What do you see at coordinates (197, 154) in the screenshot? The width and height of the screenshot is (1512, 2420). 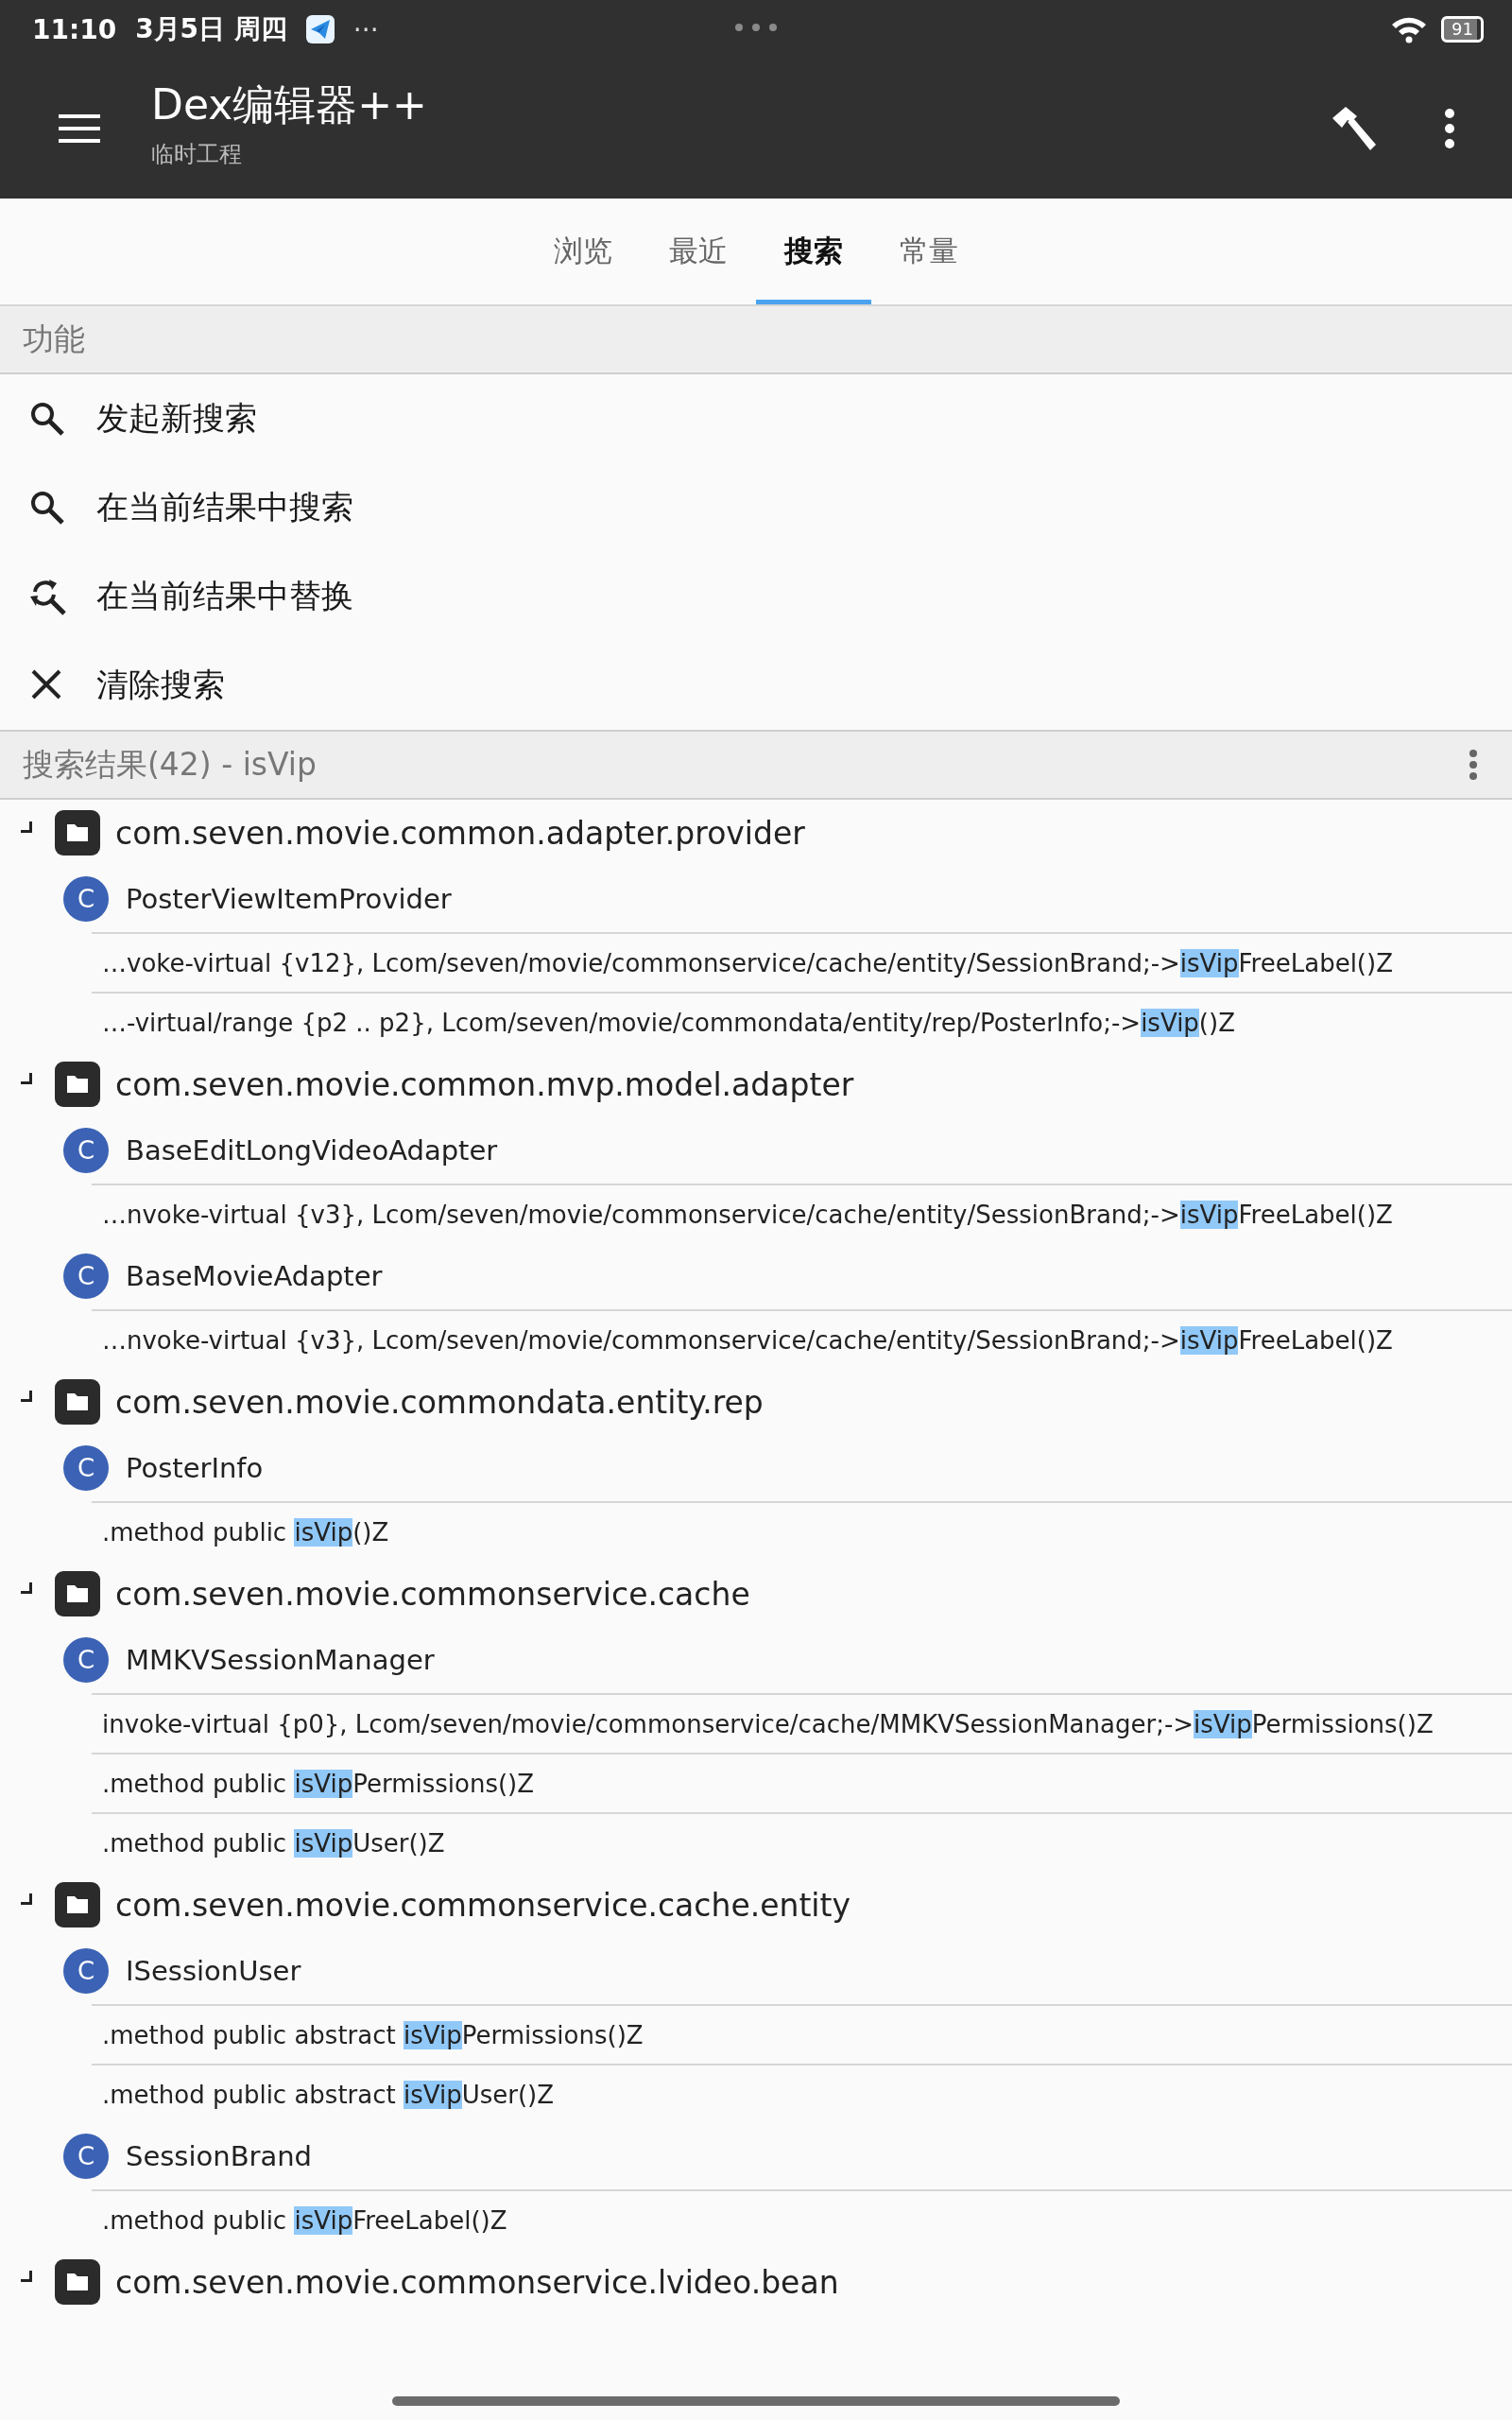 I see `project-subtitle: 临时工程` at bounding box center [197, 154].